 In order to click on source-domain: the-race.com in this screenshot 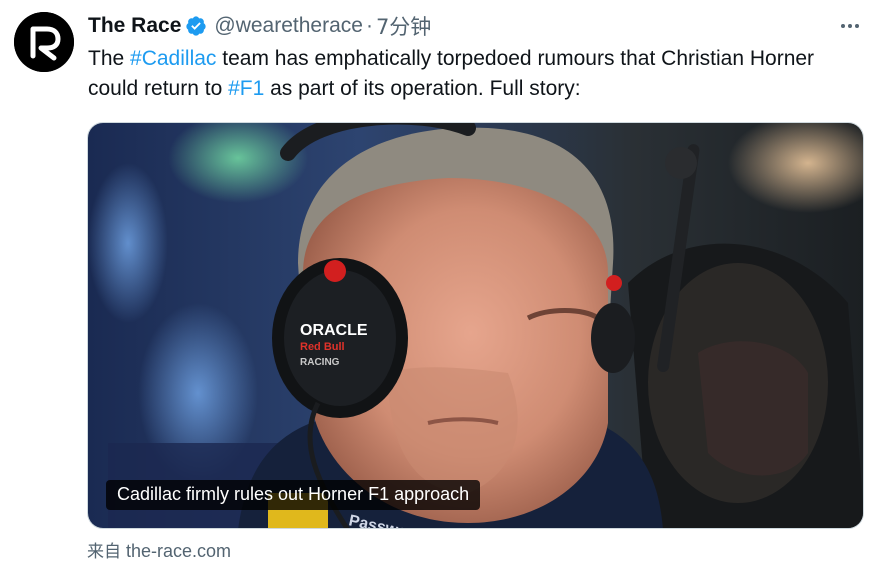, I will do `click(179, 551)`.